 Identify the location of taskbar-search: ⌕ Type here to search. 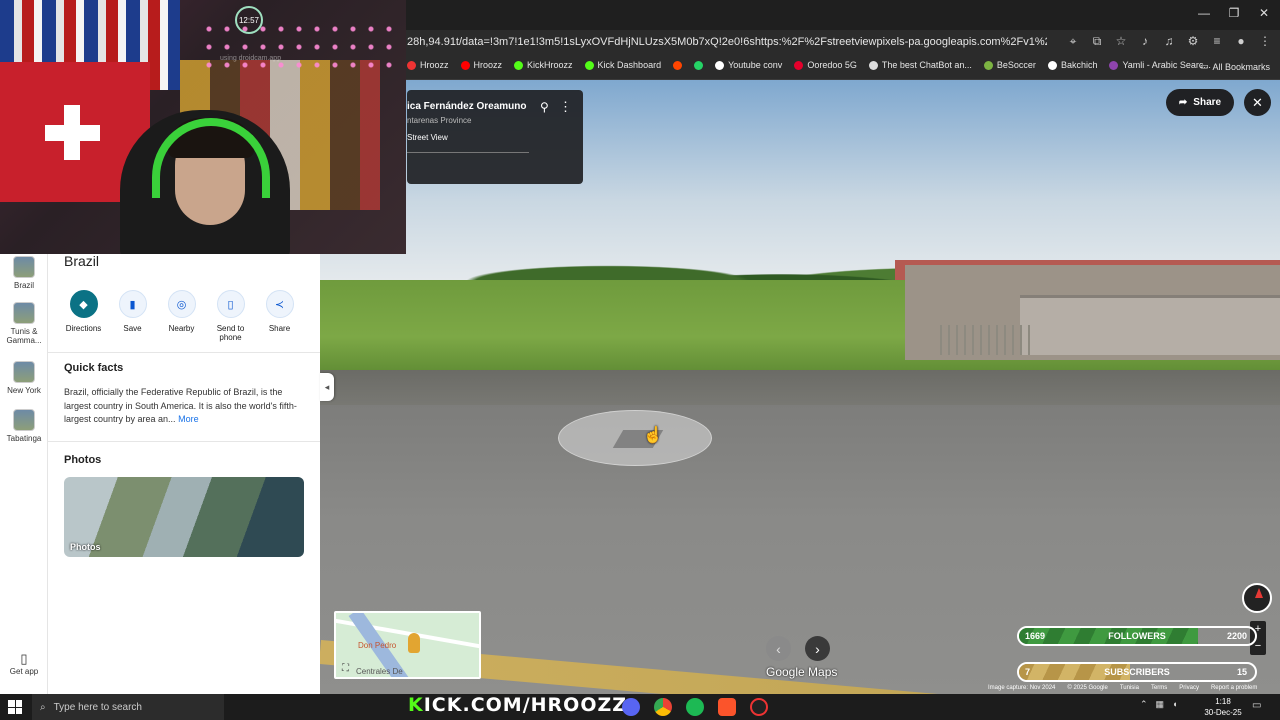
(128, 707).